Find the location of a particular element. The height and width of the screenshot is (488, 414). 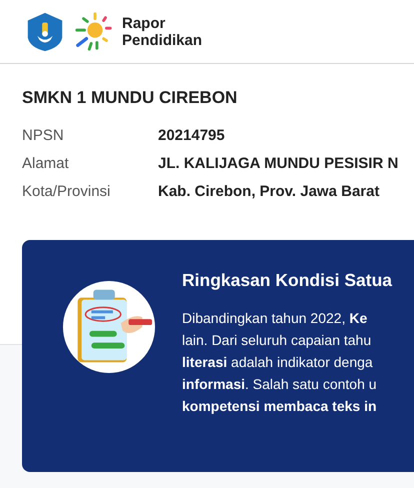

summary-paragraph: Dibandingkan tahun 2022, Ke lain. Dari seluruh capaian tahu literasi adalah indikator denga informasi. Salah satu contoh u kompetensi membaca teks in is located at coordinates (280, 362).